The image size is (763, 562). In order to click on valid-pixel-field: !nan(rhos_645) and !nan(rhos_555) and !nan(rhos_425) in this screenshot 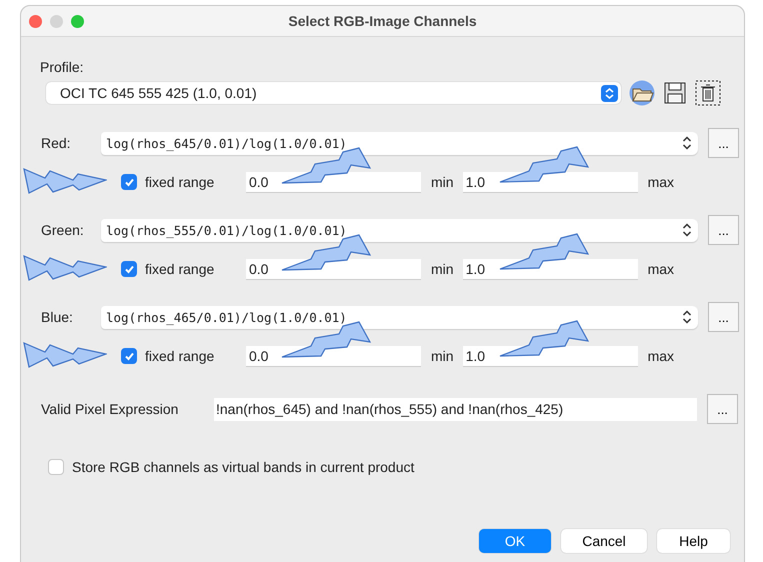, I will do `click(455, 409)`.